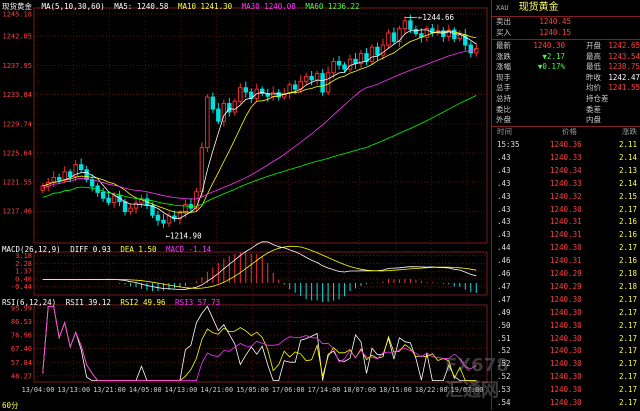 This screenshot has width=640, height=411. I want to click on quote-label: 最低, so click(593, 67).